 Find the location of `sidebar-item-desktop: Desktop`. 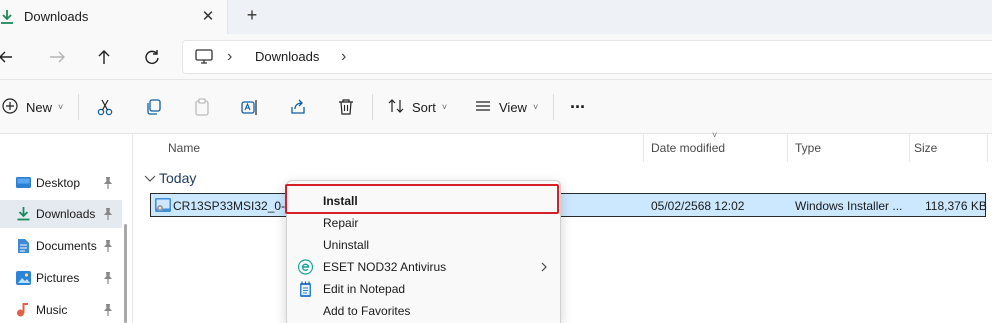

sidebar-item-desktop: Desktop is located at coordinates (61, 183).